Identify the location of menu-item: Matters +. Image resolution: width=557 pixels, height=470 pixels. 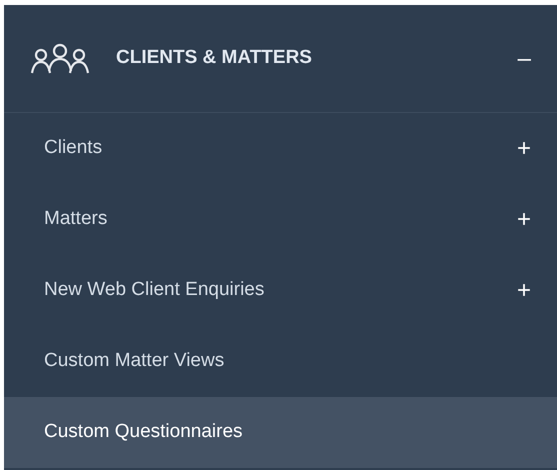
(280, 219).